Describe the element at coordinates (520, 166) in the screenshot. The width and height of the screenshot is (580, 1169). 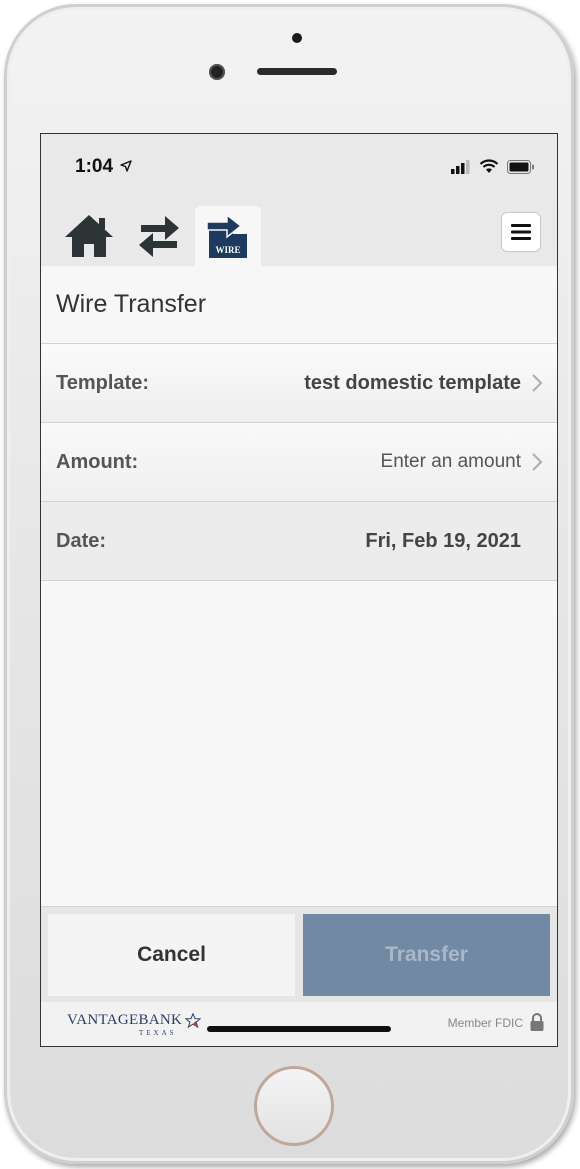
I see `battery-icon` at that location.